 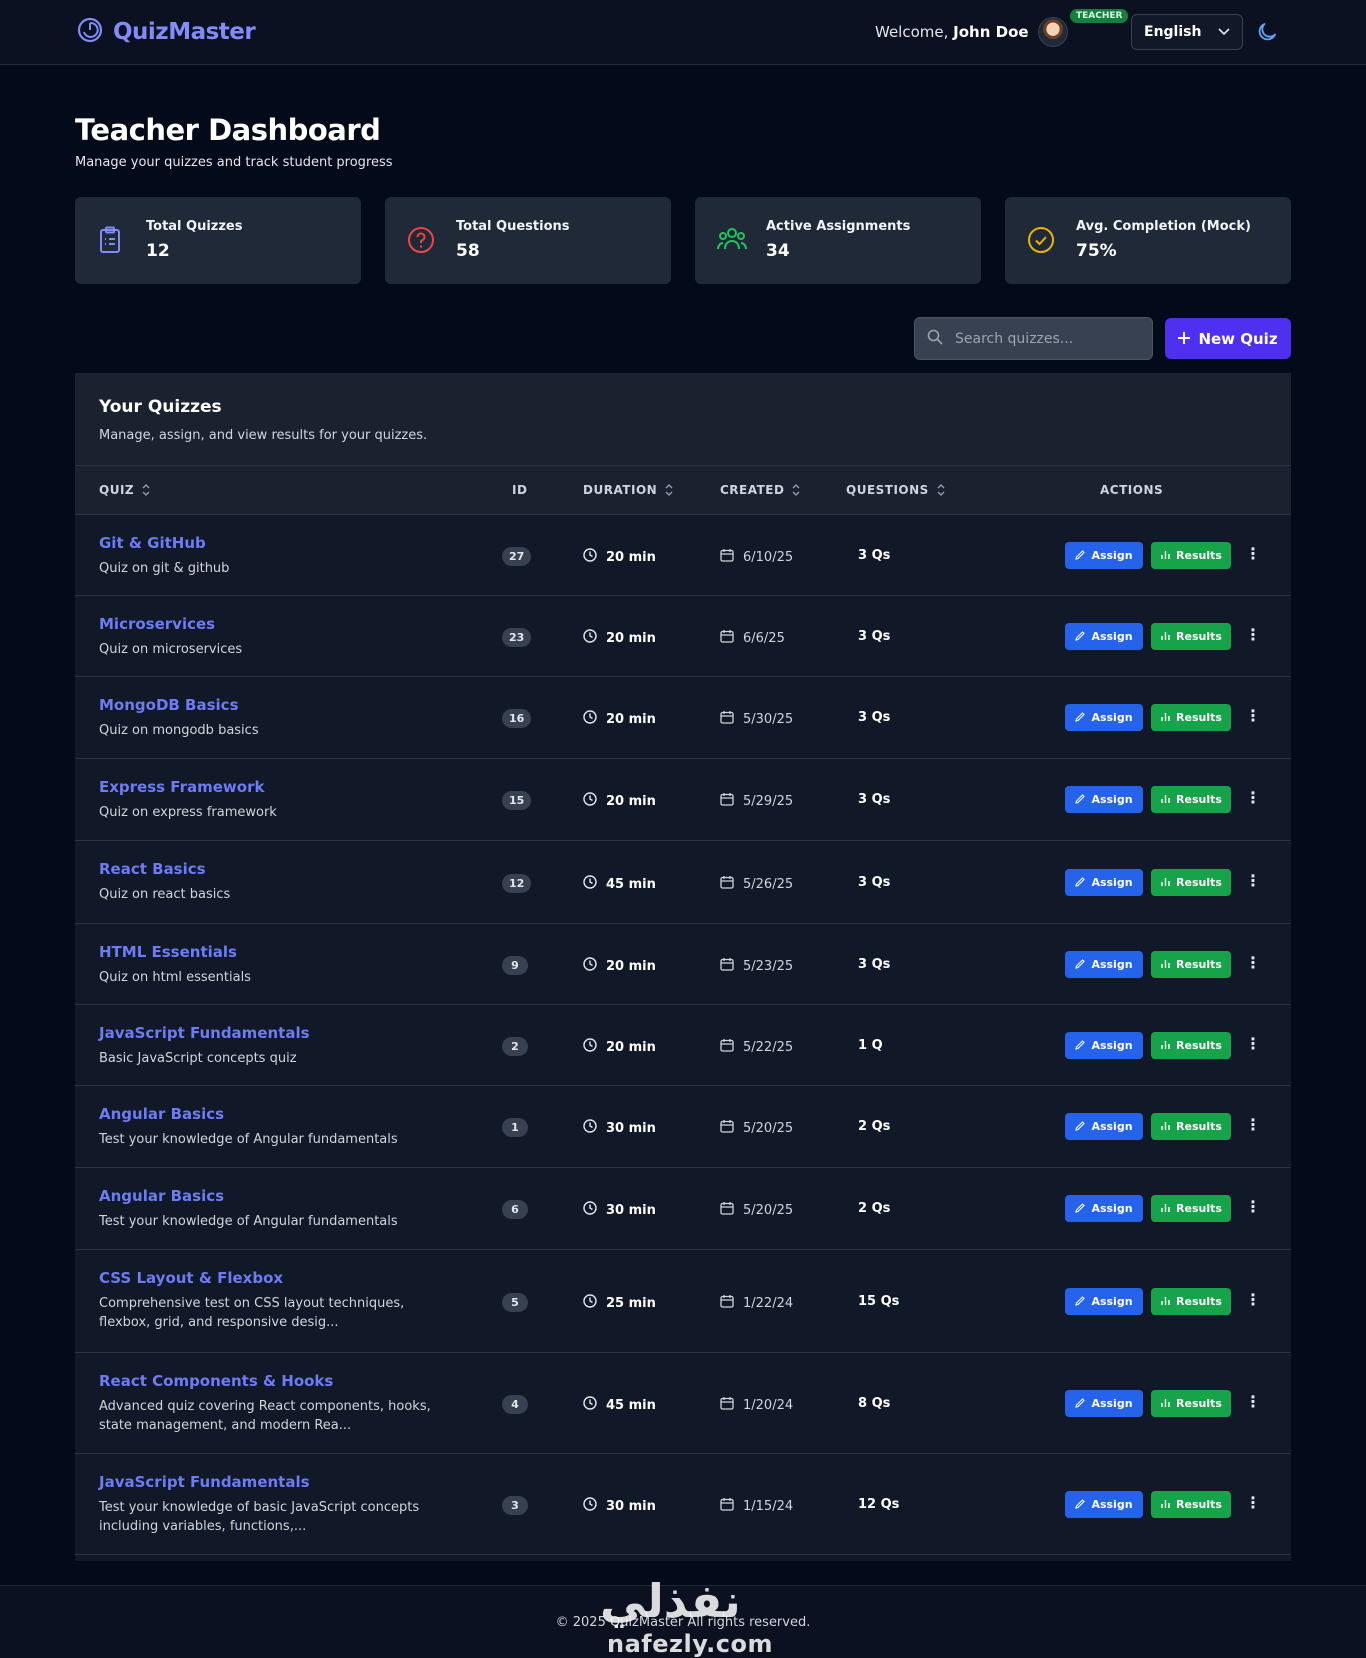 What do you see at coordinates (1228, 338) in the screenshot?
I see `new-quiz-button: New Quiz` at bounding box center [1228, 338].